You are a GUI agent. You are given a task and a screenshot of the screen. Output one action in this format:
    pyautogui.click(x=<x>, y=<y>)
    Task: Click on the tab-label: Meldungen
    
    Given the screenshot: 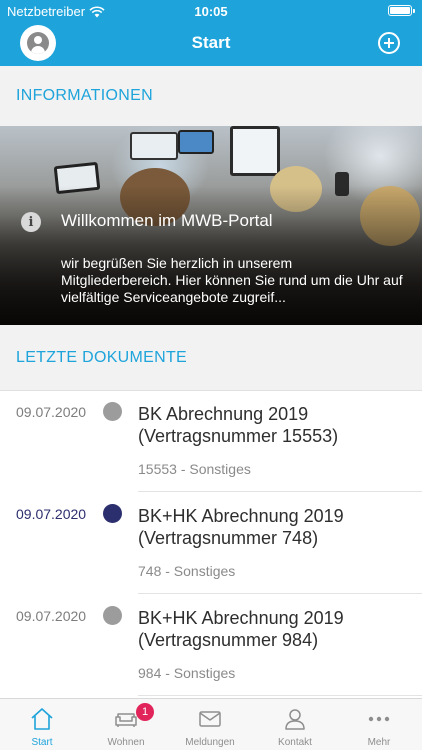 What is the action you would take?
    pyautogui.click(x=210, y=742)
    